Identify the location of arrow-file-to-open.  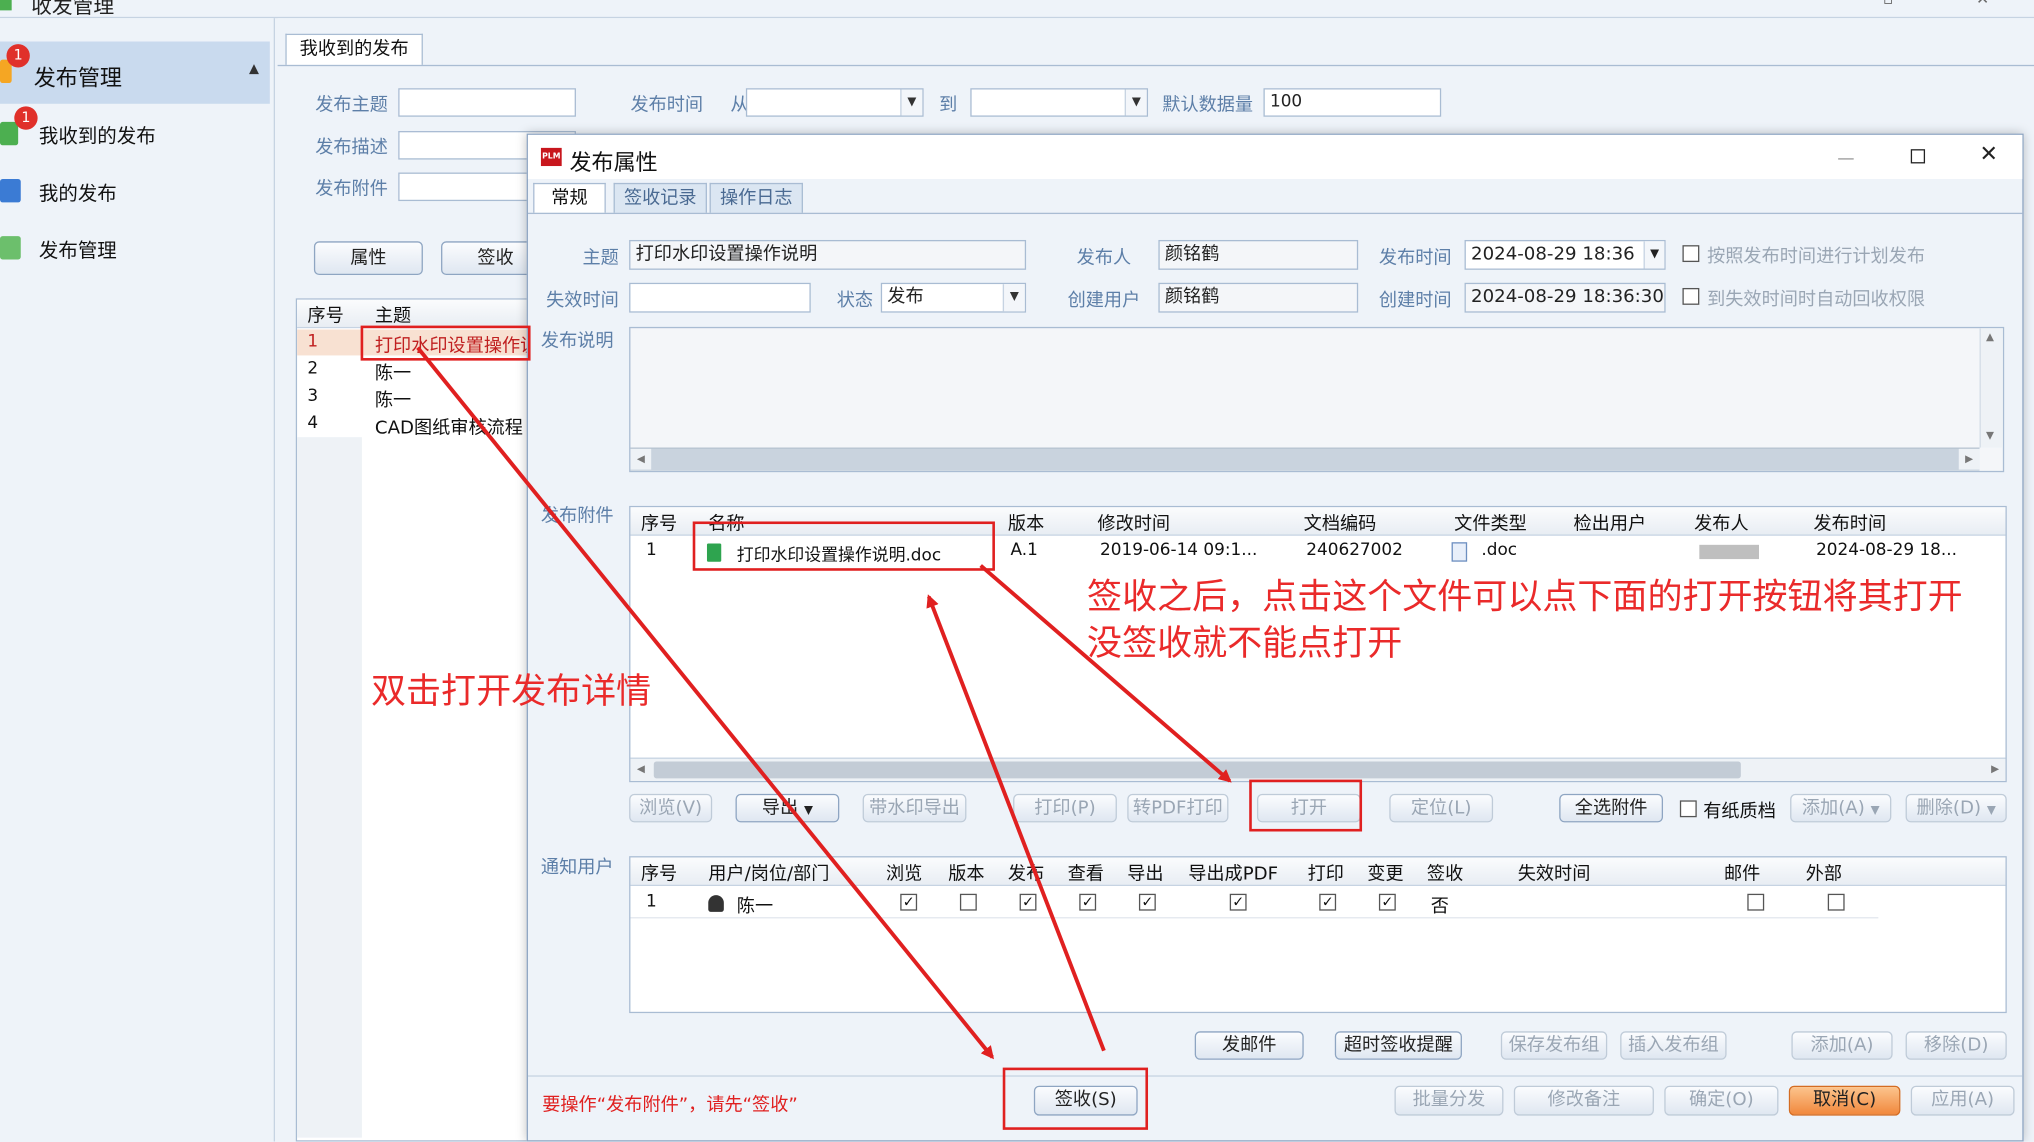
(1105, 673).